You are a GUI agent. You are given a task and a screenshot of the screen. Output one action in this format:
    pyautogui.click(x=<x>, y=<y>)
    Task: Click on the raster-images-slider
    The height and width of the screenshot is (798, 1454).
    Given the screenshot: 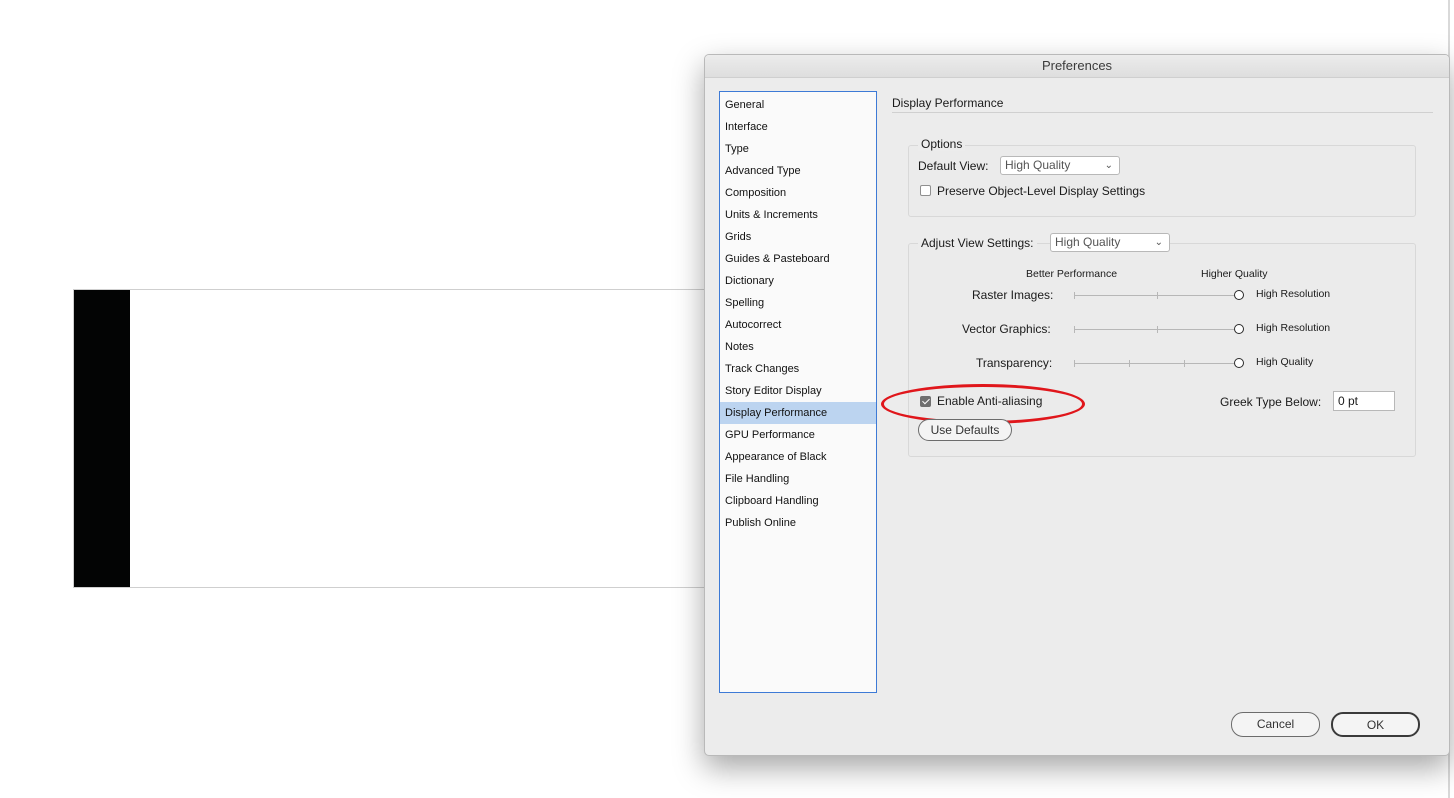 What is the action you would take?
    pyautogui.click(x=1154, y=295)
    